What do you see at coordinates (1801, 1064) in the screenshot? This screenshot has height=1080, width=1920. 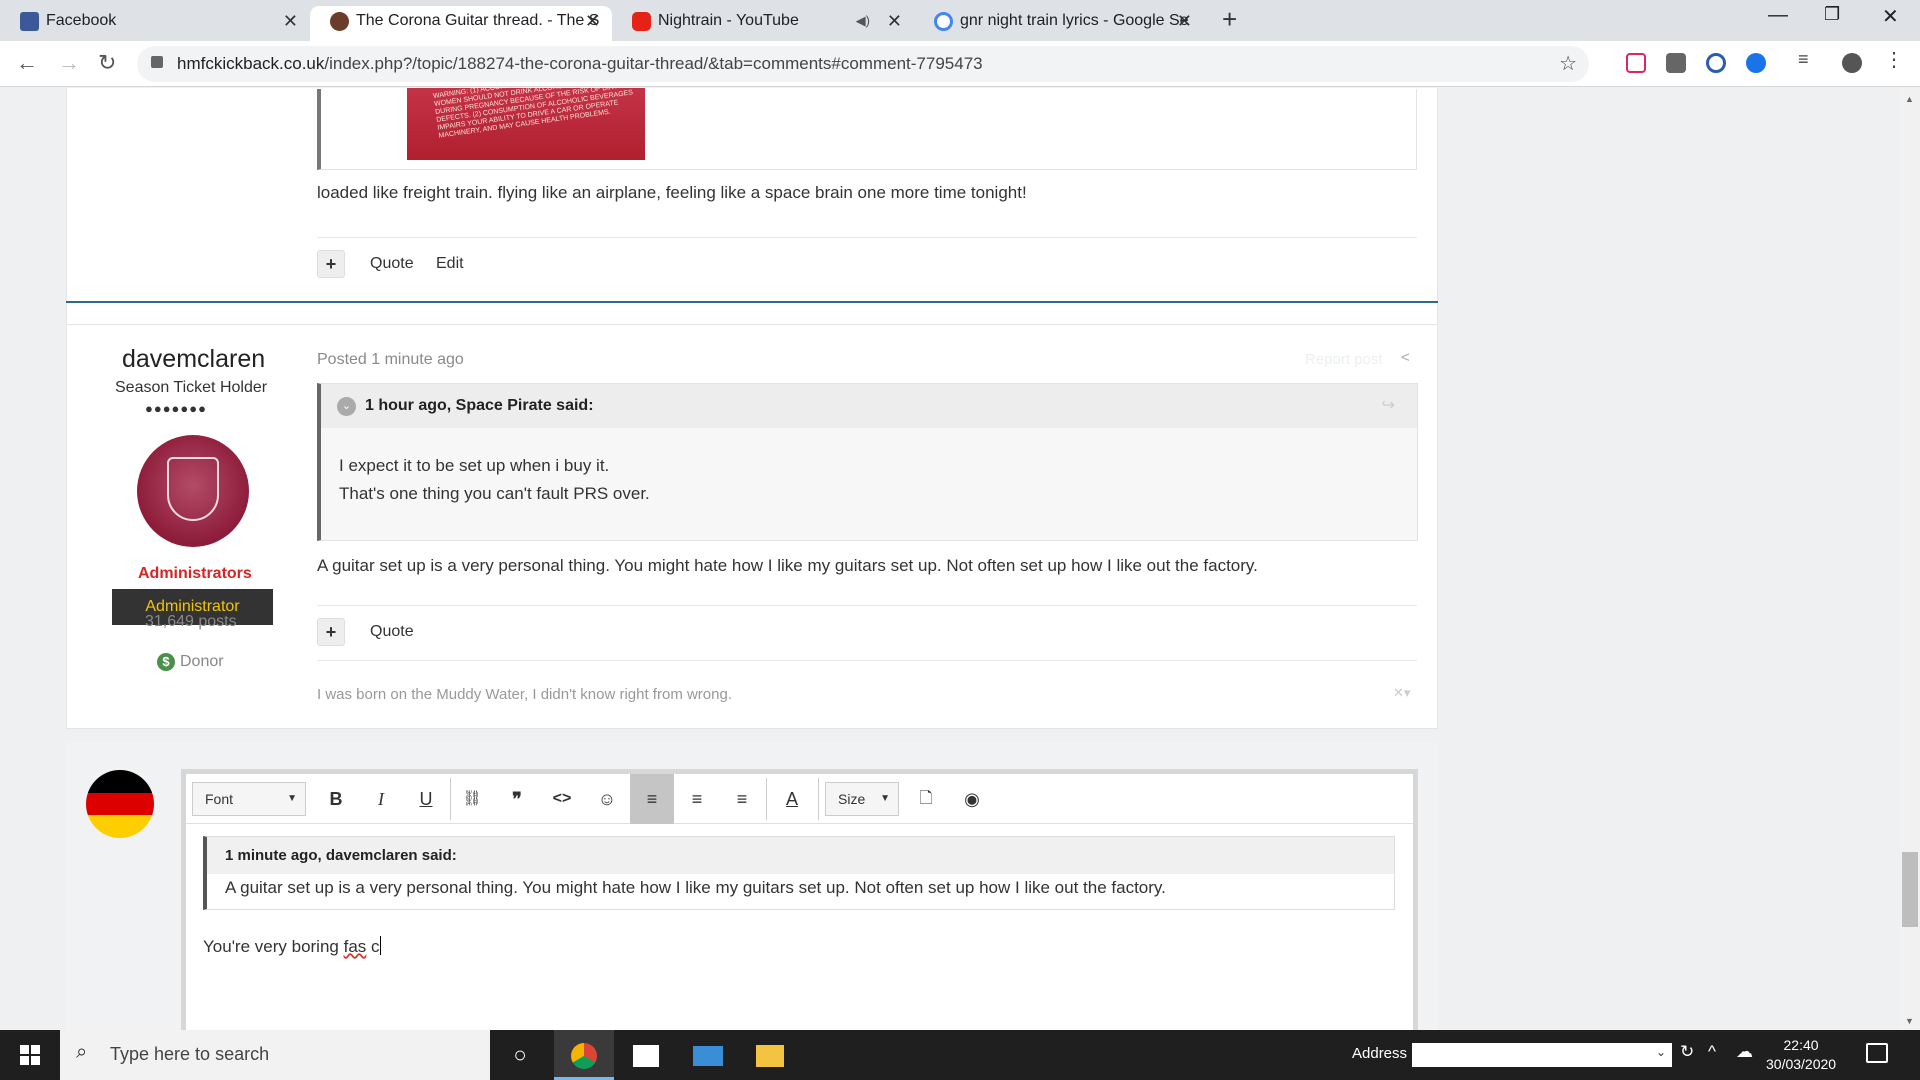 I see `clock-date: 30/03/2020` at bounding box center [1801, 1064].